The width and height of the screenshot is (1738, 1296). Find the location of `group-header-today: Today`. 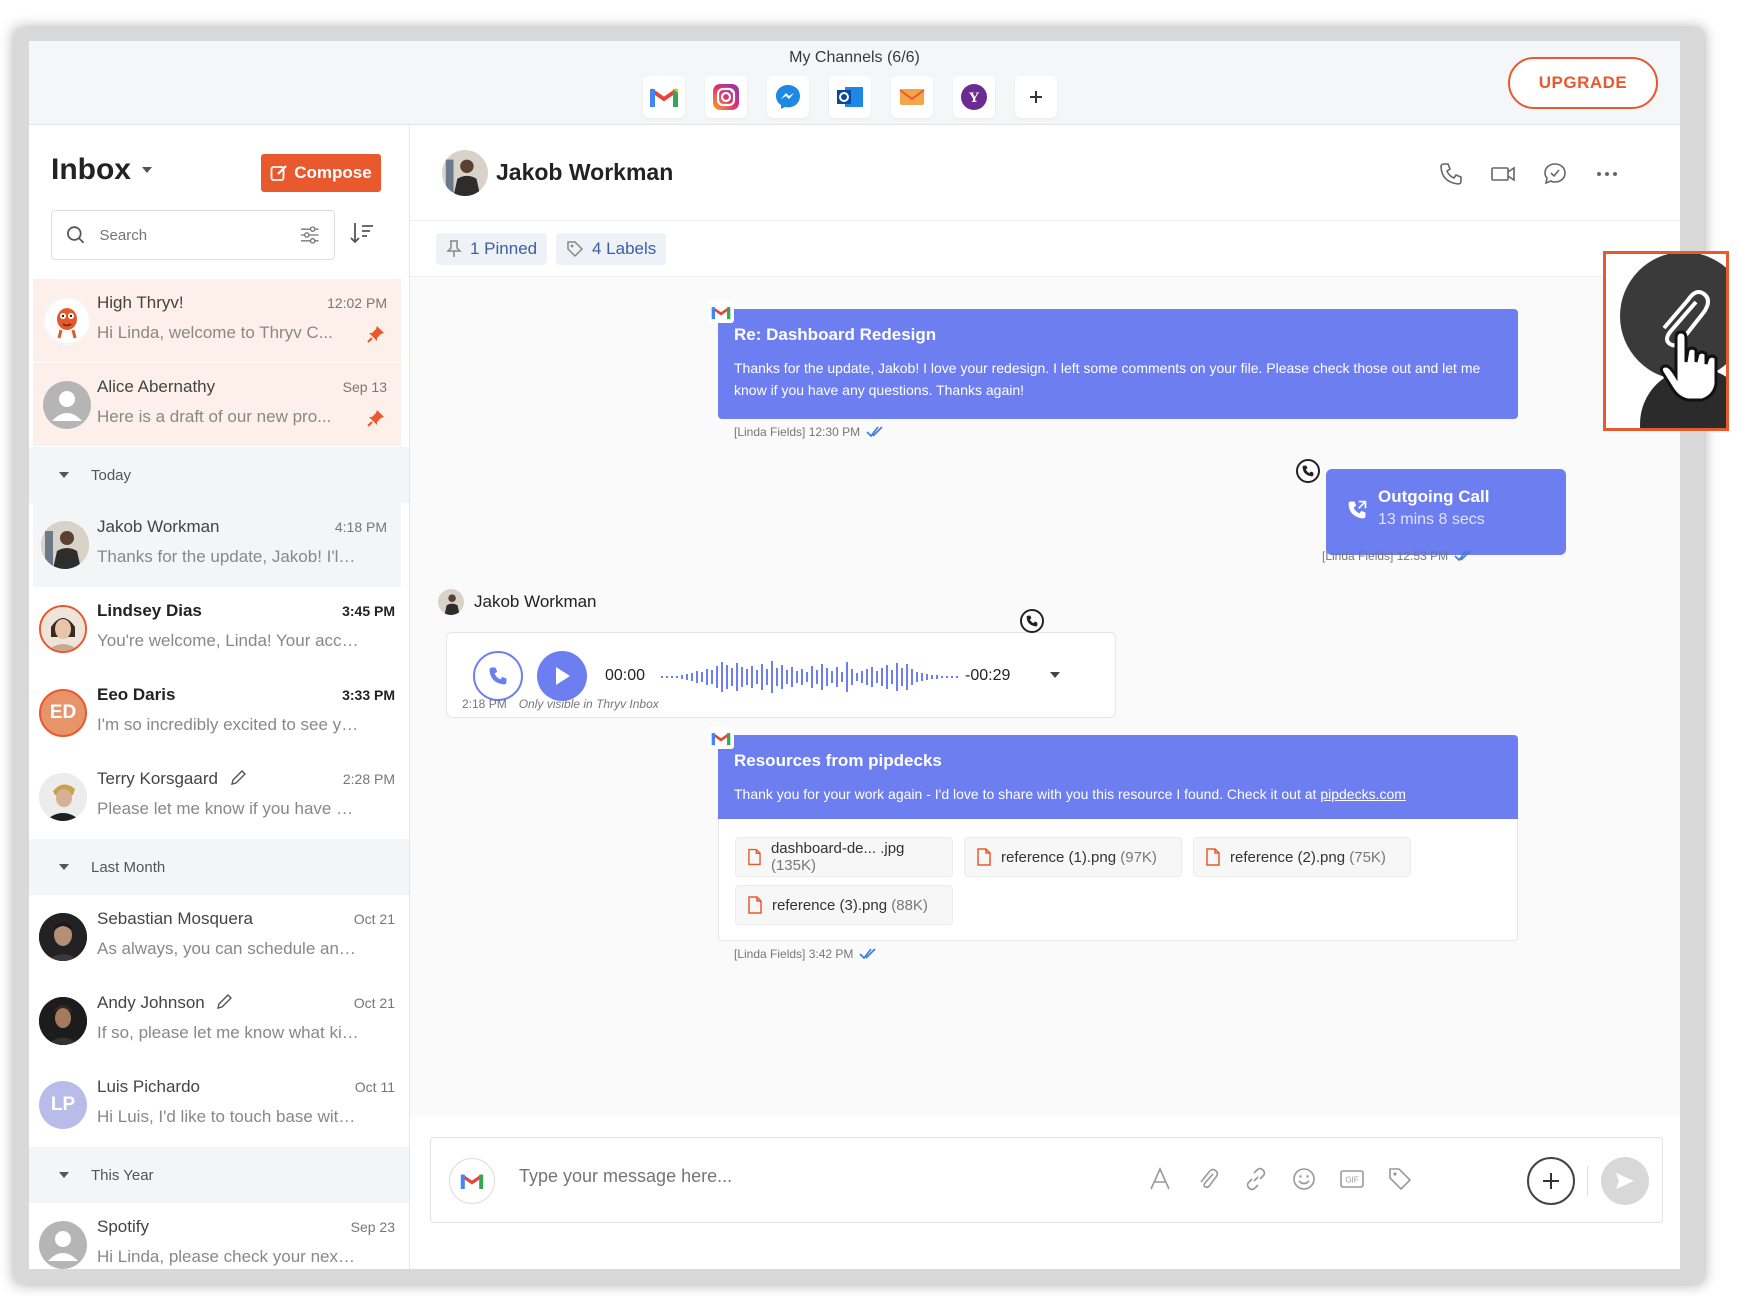

group-header-today: Today is located at coordinates (219, 475).